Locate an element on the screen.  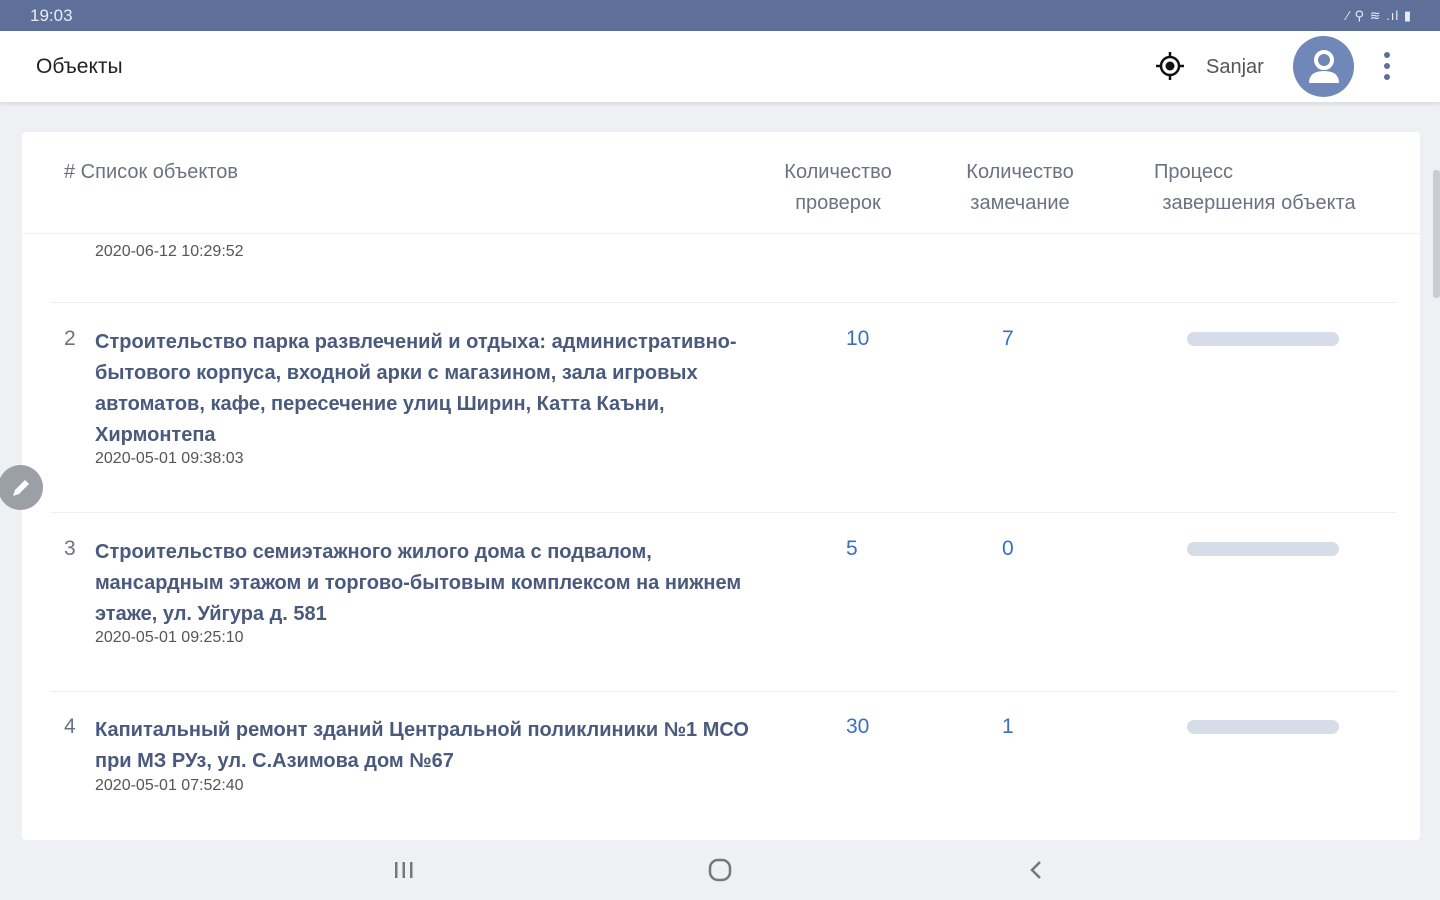
app-bar: Объекты Sanjar is located at coordinates (720, 66).